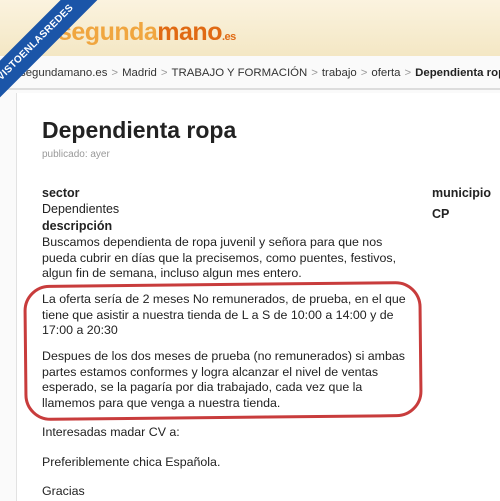 The height and width of the screenshot is (501, 500). I want to click on breadcrumb-item: TRABAJO Y FORMACIÓN, so click(240, 73).